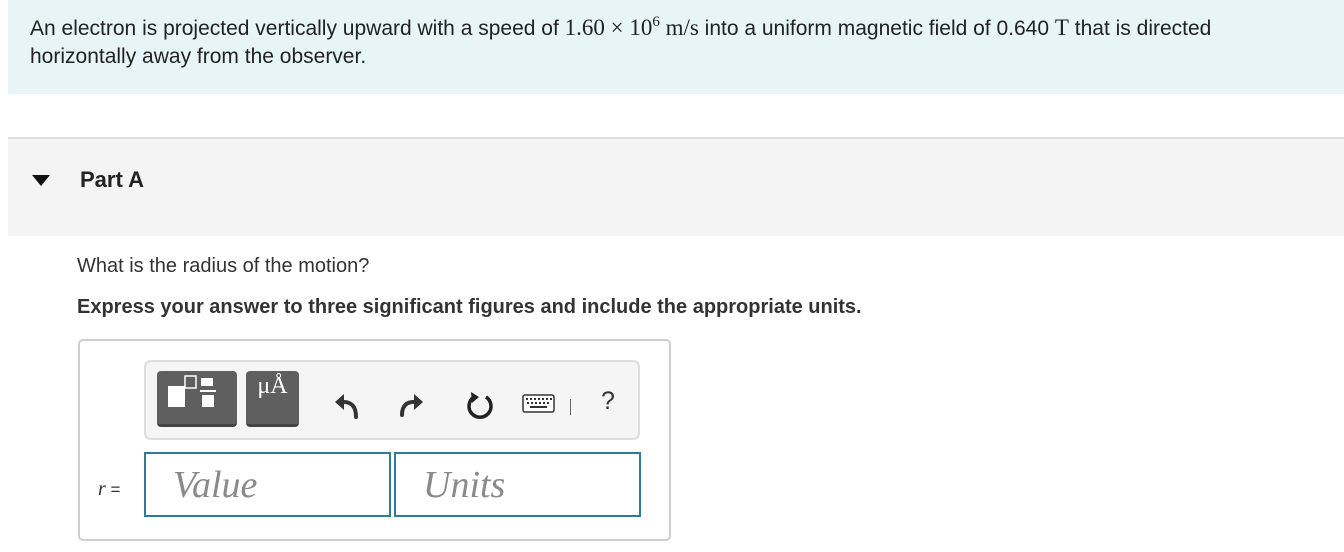  I want to click on field-unit: T, so click(1061, 27).